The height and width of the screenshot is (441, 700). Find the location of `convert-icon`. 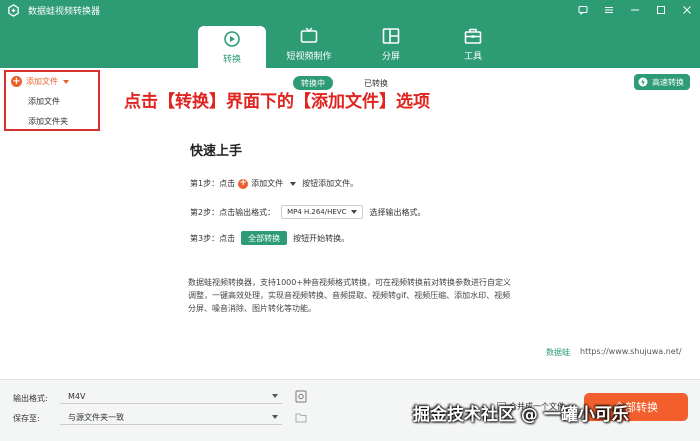

convert-icon is located at coordinates (232, 38).